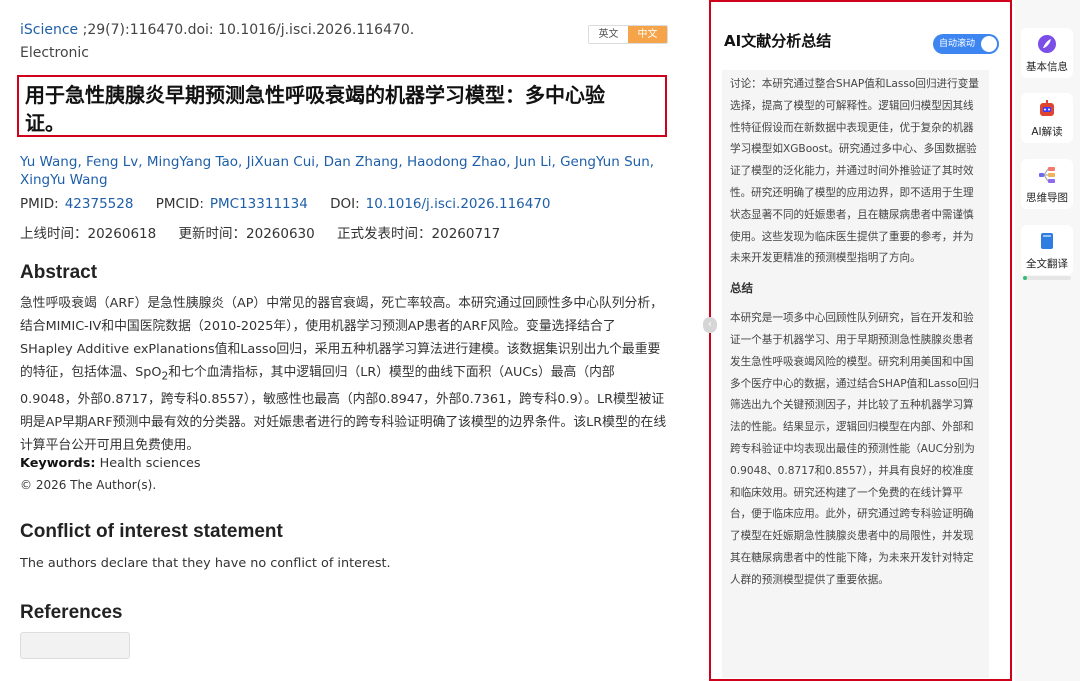 The width and height of the screenshot is (1080, 681). What do you see at coordinates (361, 162) in the screenshot?
I see `author-link: Dan Zhang` at bounding box center [361, 162].